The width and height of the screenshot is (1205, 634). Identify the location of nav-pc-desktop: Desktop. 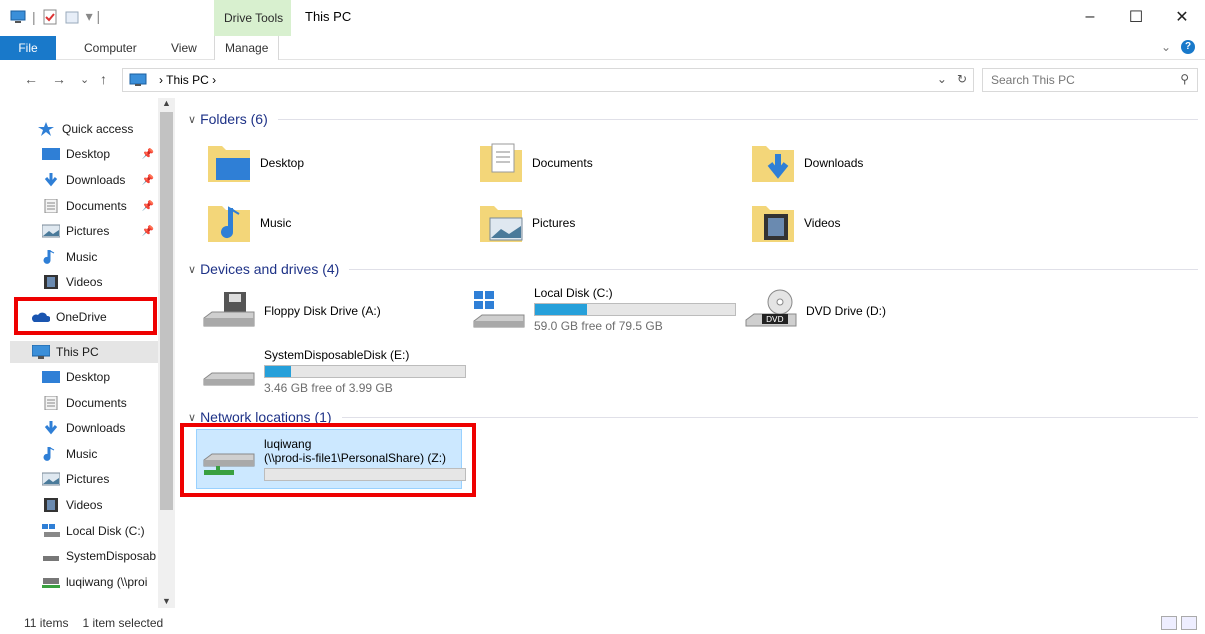
(76, 377).